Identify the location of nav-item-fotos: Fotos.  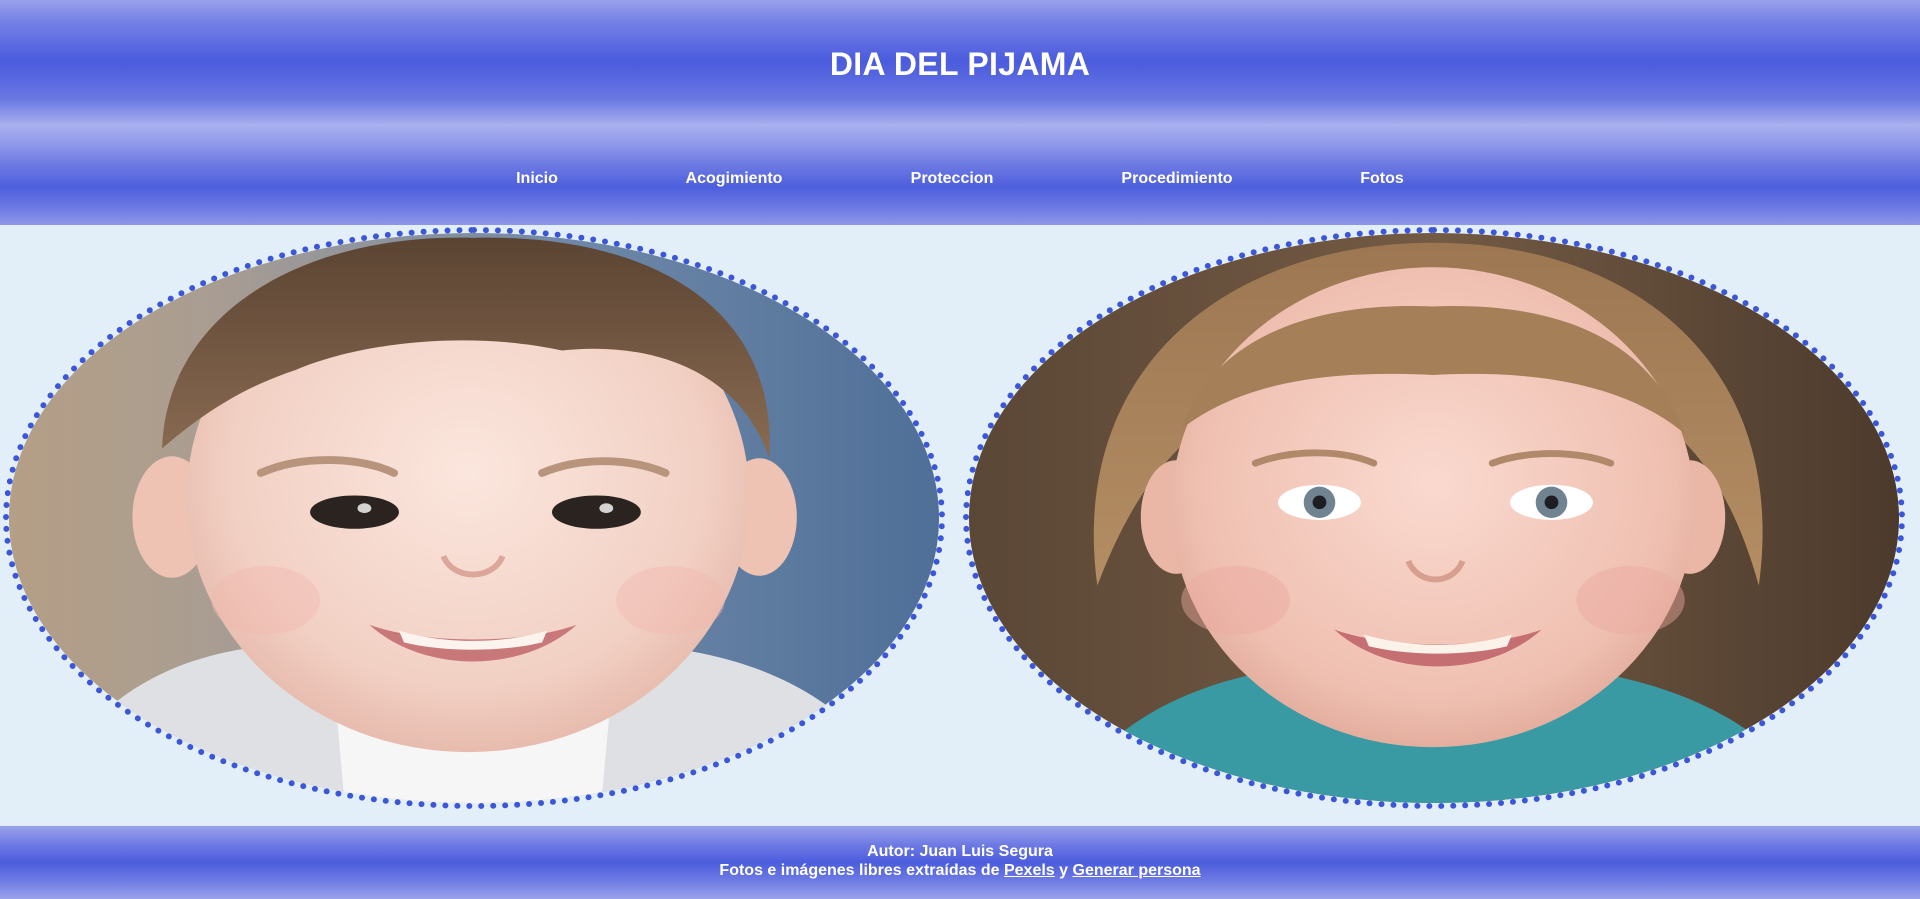
(1382, 179).